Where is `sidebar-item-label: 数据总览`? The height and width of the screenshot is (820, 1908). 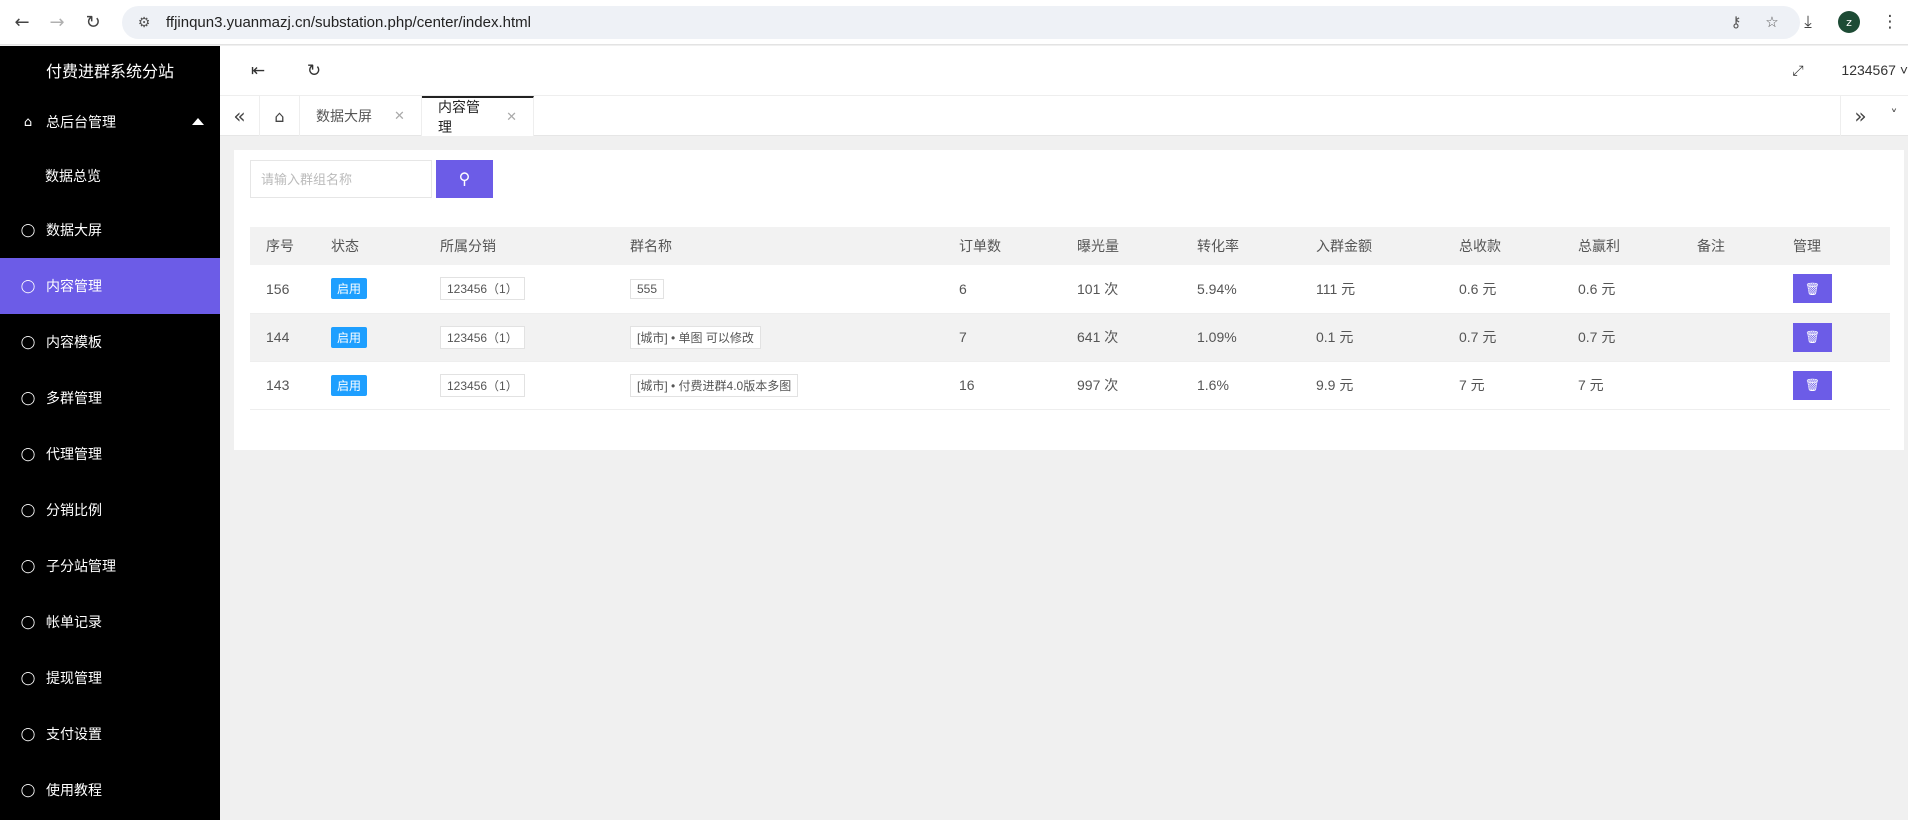 sidebar-item-label: 数据总览 is located at coordinates (73, 177).